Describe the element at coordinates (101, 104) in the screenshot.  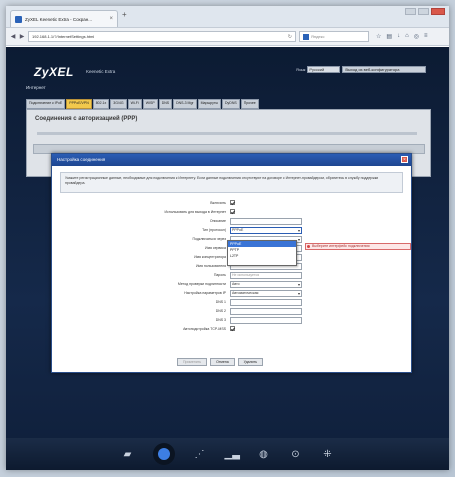
I see `tab-8021x: 802.1x` at that location.